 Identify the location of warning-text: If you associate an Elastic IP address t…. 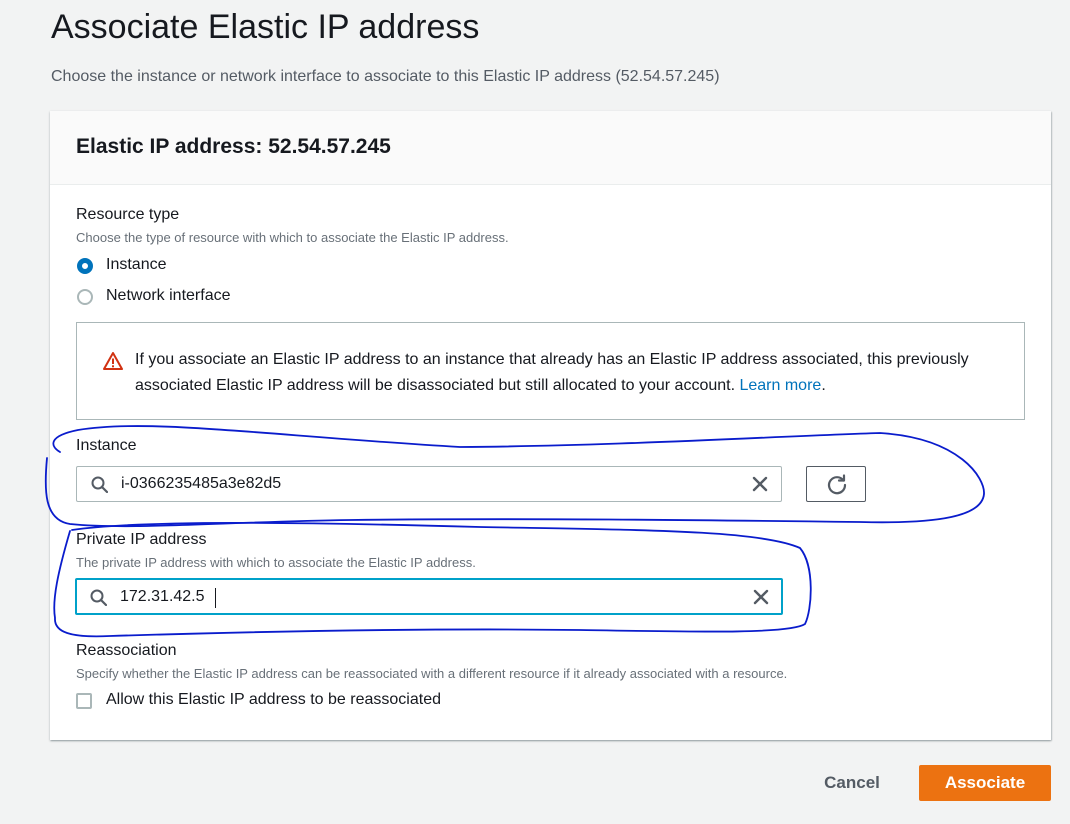
(570, 373).